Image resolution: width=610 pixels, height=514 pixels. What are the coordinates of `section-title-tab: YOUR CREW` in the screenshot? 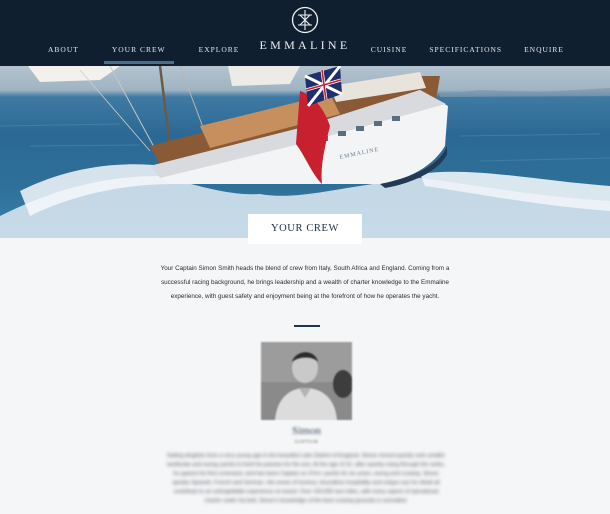 It's located at (305, 229).